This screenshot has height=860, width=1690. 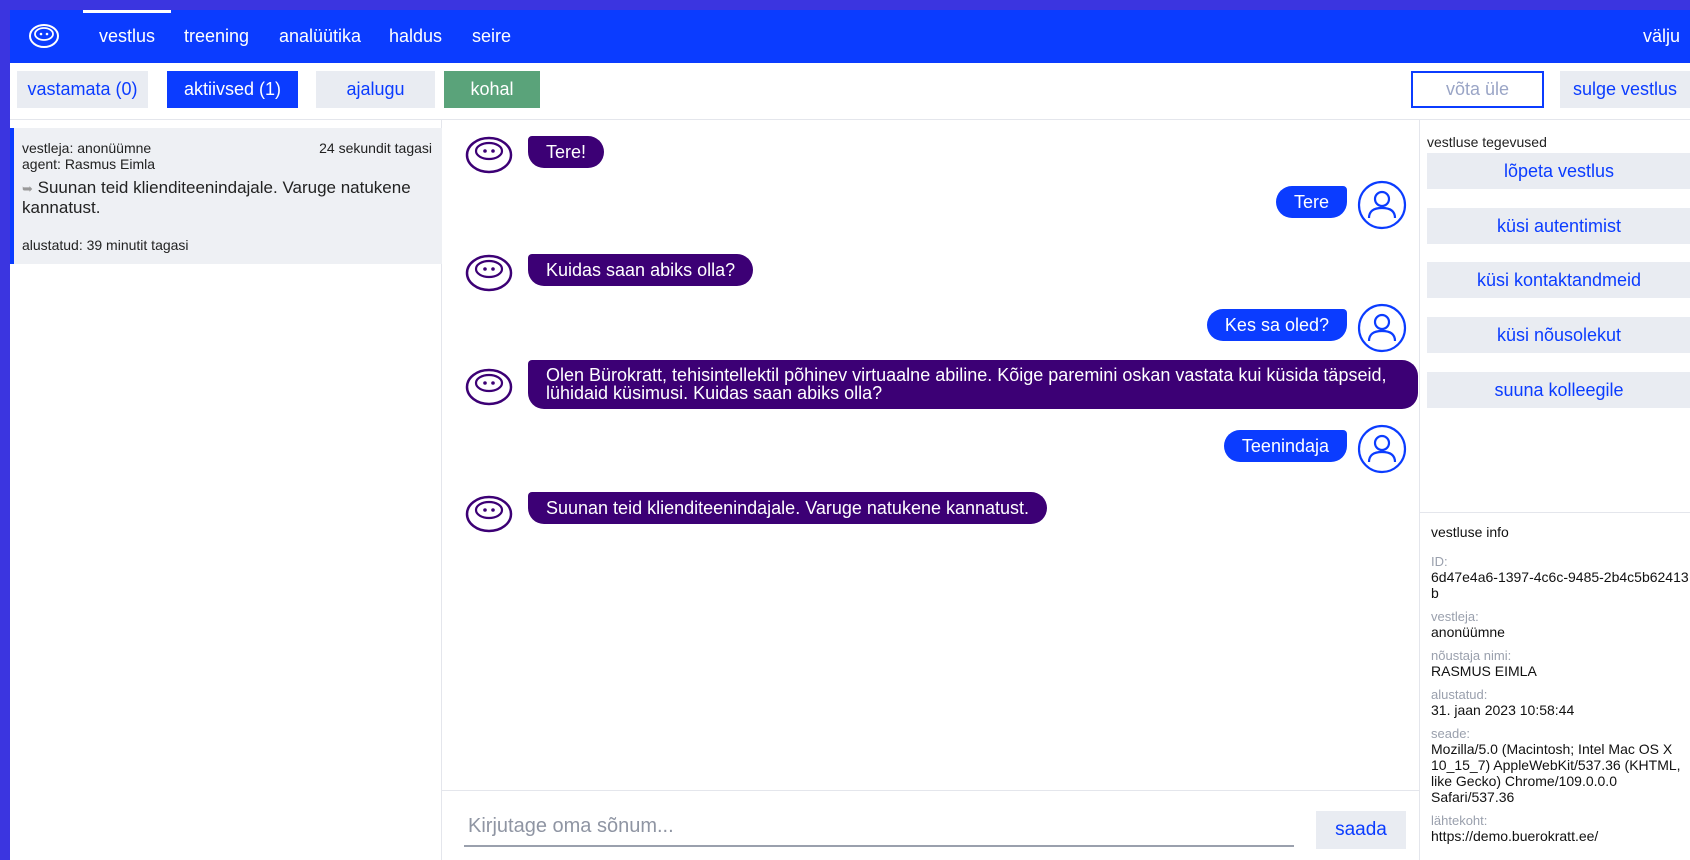 I want to click on chat-item-time: 24 sekundit tagasi, so click(x=375, y=148).